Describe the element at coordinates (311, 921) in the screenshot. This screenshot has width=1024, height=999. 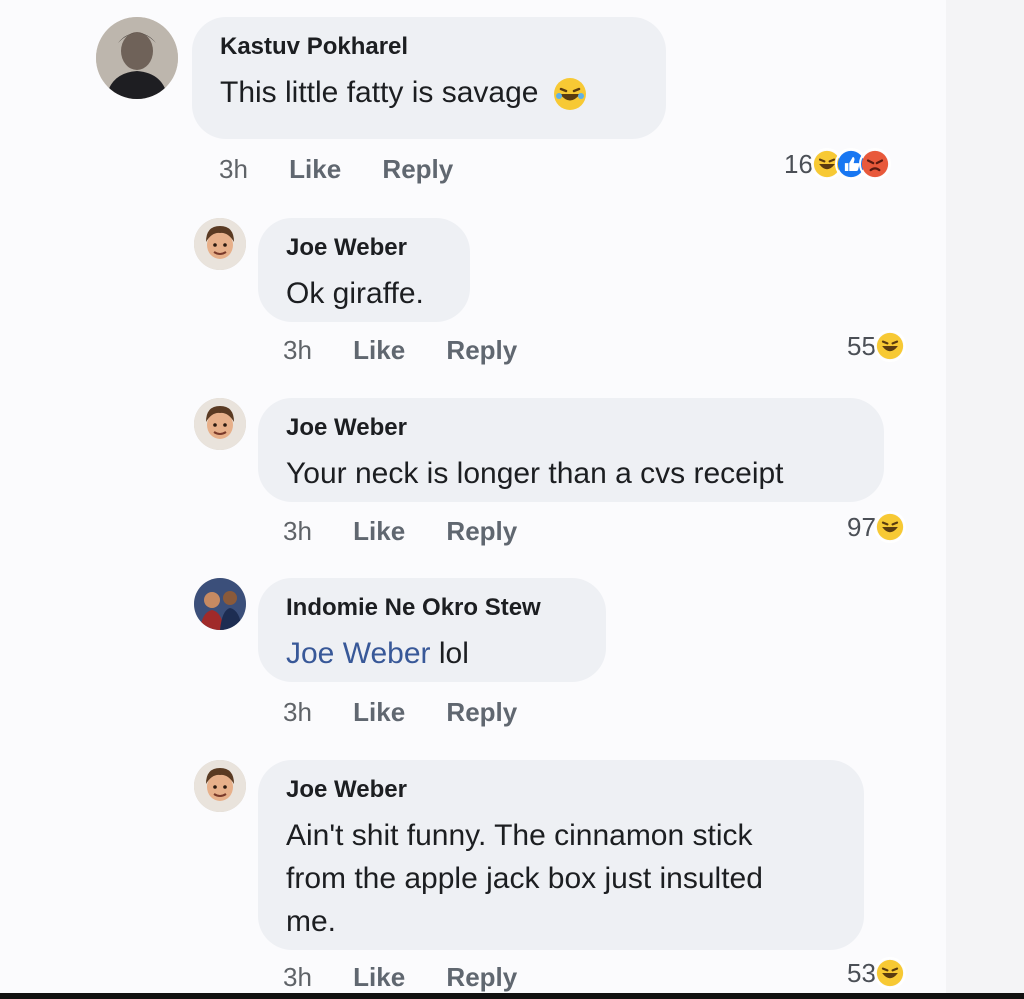
I see `comment-text-line: me.` at that location.